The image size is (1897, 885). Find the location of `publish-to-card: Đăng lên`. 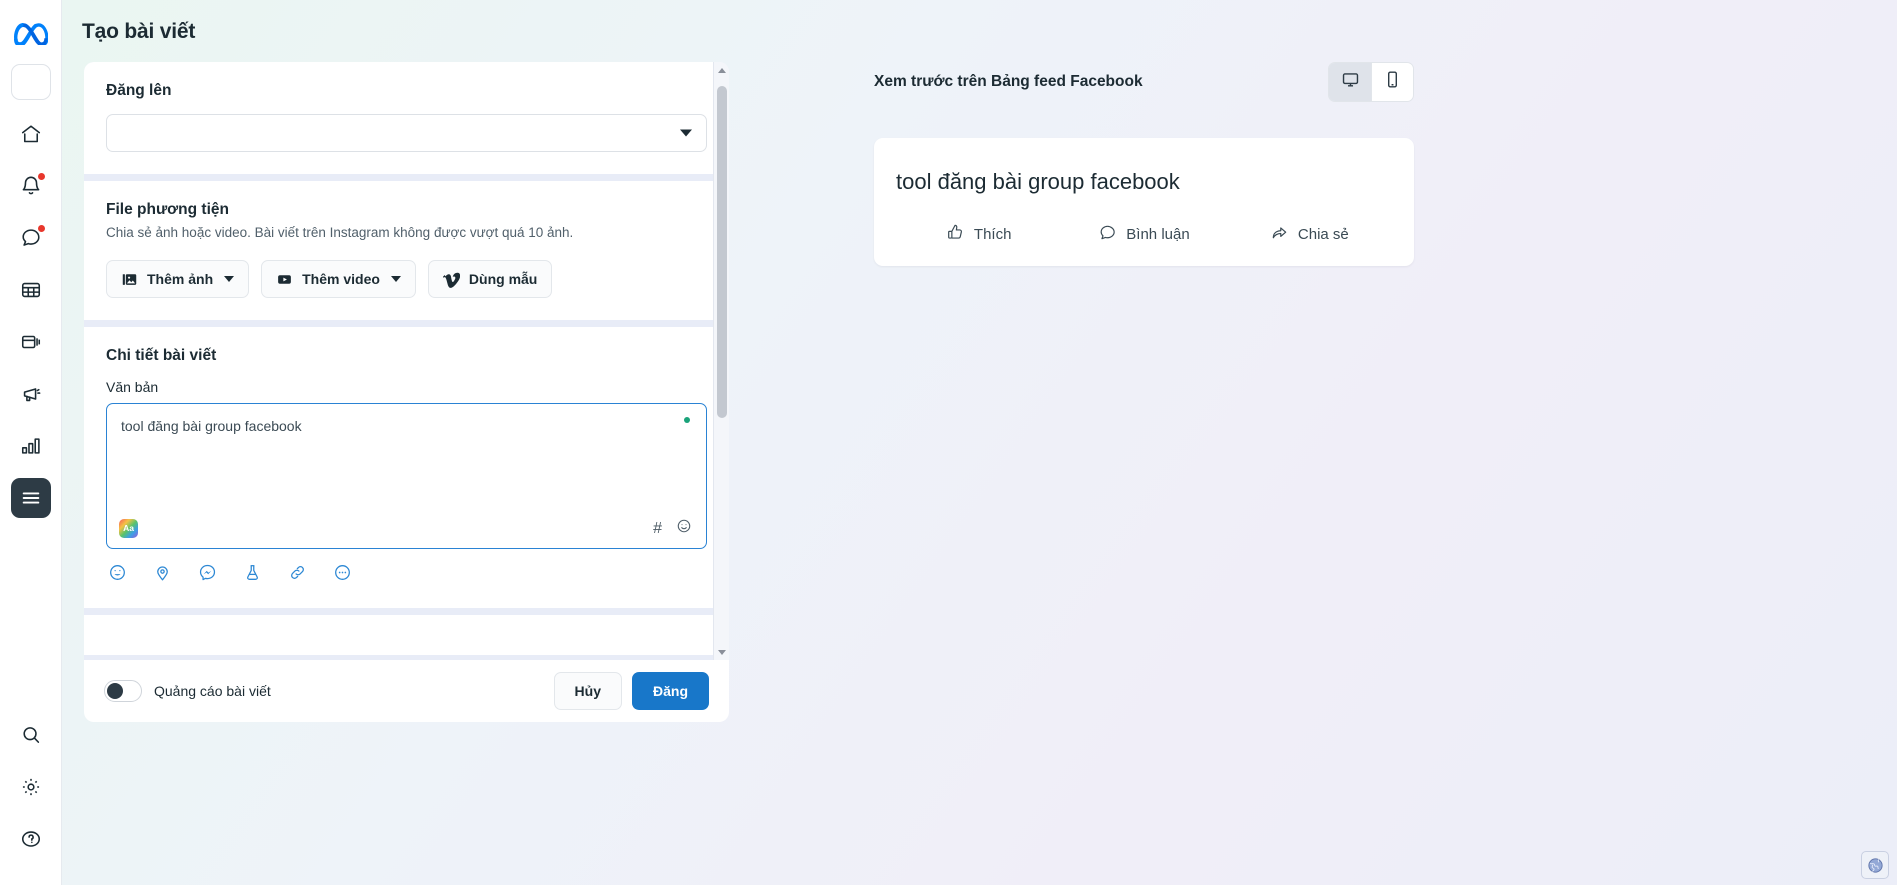

publish-to-card: Đăng lên is located at coordinates (406, 118).